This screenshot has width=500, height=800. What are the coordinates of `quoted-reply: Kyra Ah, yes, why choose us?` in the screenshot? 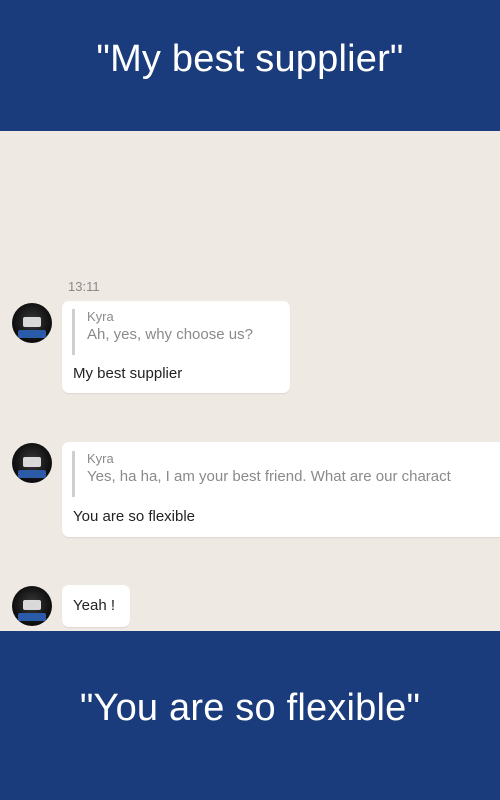 It's located at (162, 332).